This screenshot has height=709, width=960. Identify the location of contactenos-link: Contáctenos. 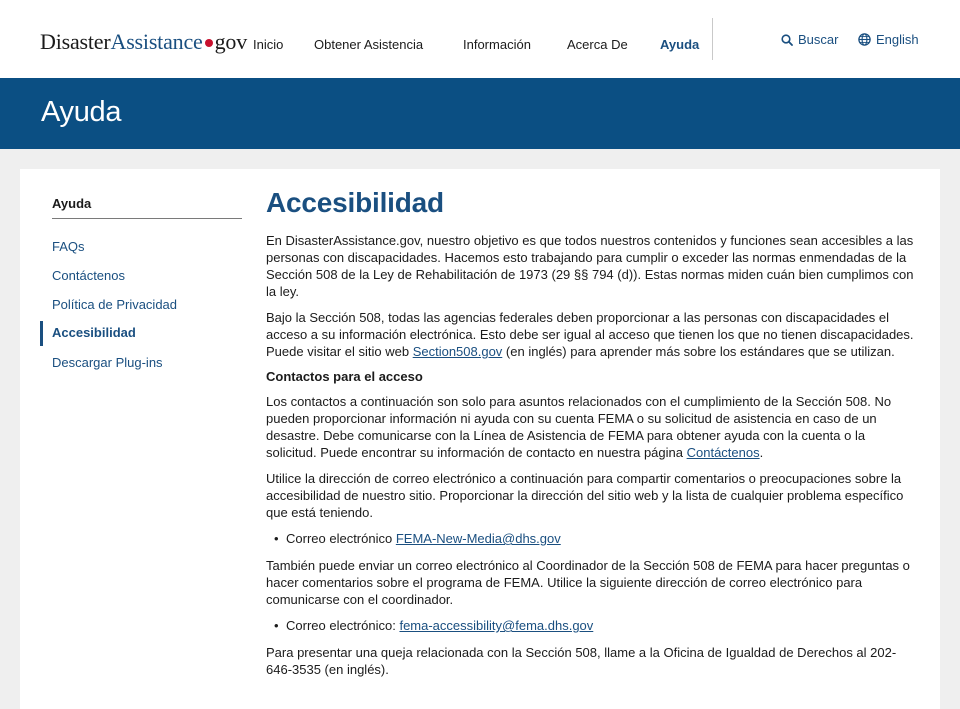
(723, 452).